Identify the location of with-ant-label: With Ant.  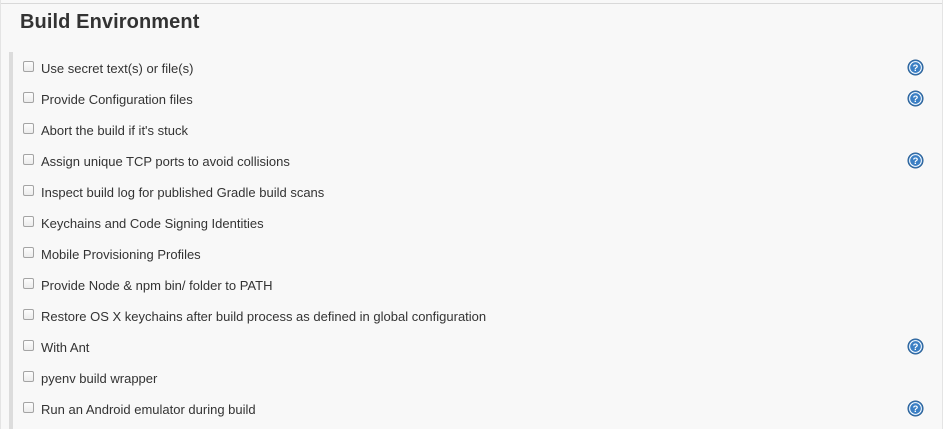
(65, 347).